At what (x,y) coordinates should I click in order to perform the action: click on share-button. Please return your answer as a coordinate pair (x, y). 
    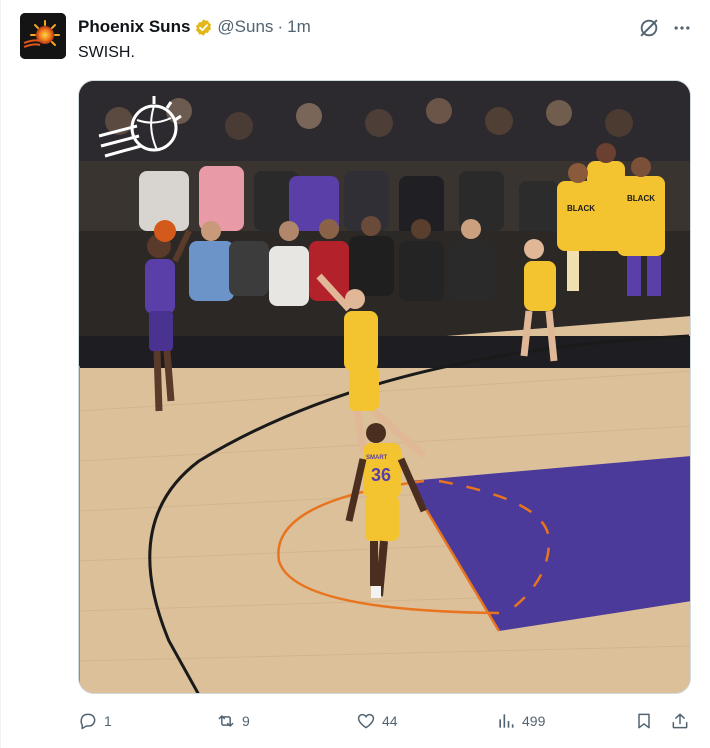
    Looking at the image, I should click on (680, 721).